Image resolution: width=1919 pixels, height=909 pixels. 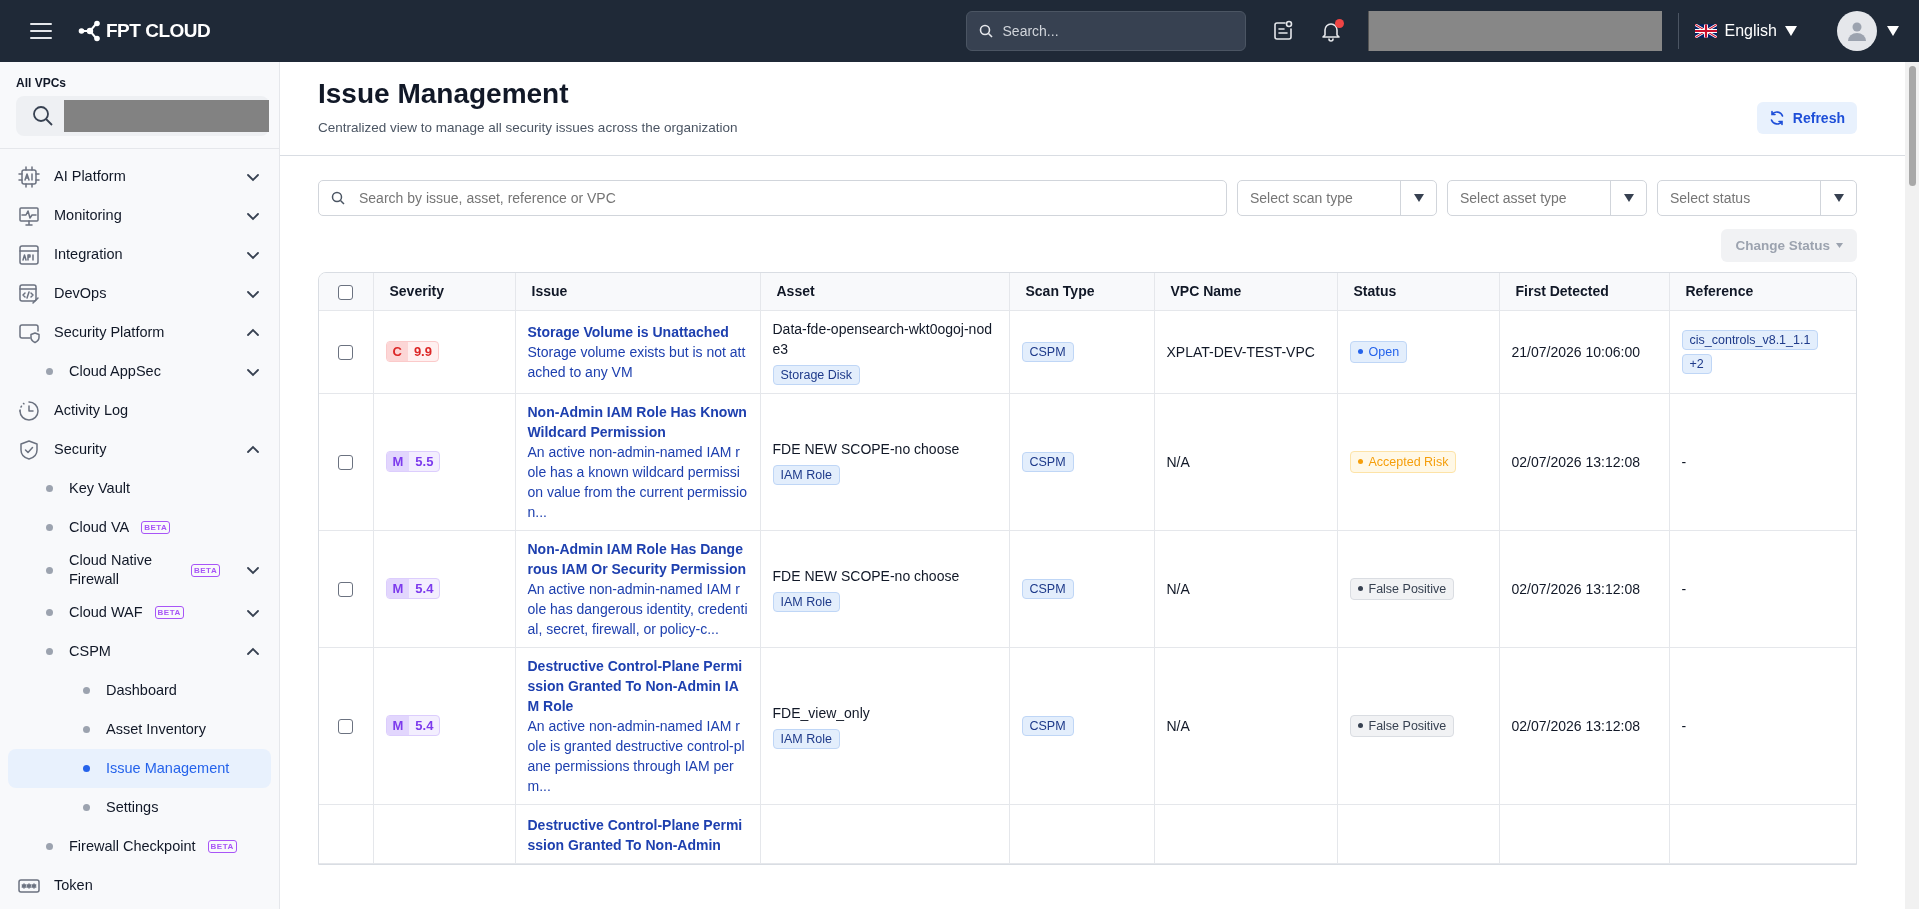 I want to click on sidebar-item: Monitoring, so click(x=139, y=215).